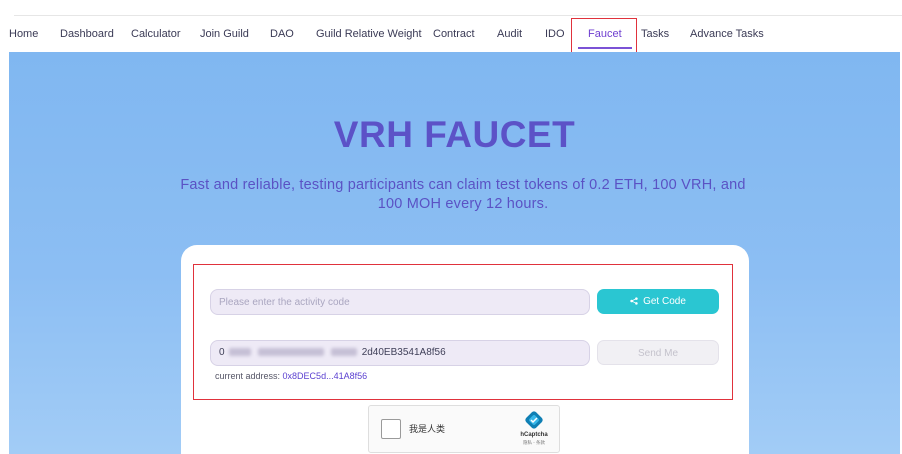 This screenshot has height=454, width=902. Describe the element at coordinates (655, 34) in the screenshot. I see `nav-tasks: Tasks` at that location.